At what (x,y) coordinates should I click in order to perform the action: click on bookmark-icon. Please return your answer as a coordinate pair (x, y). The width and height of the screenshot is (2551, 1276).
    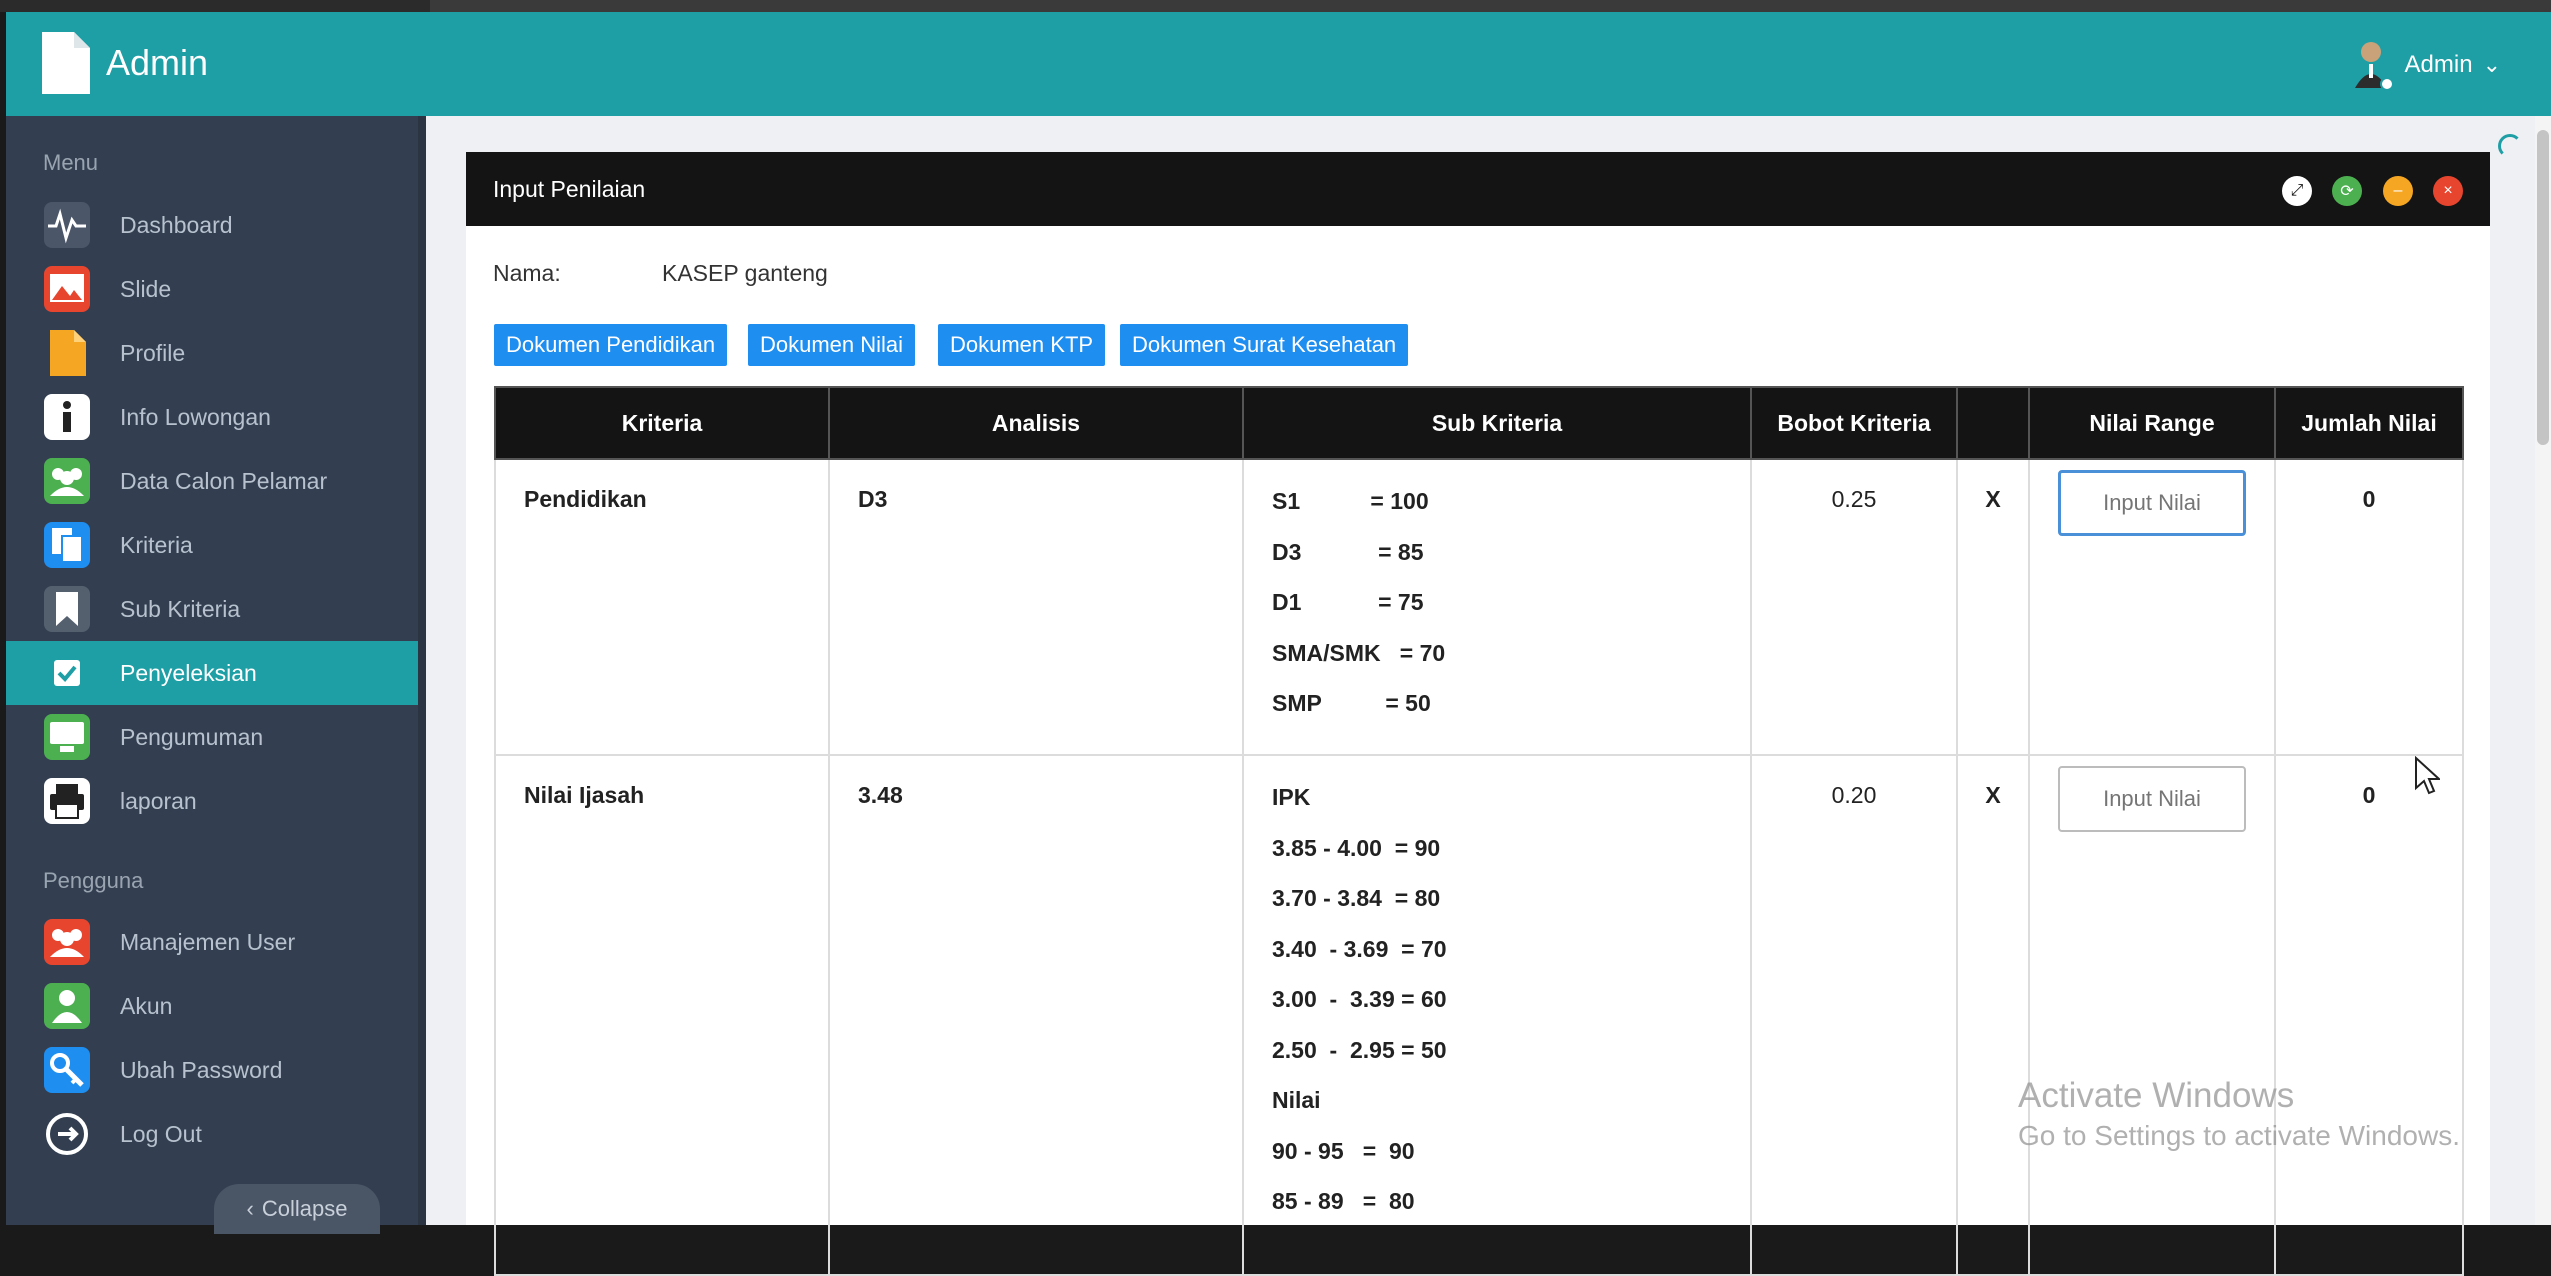
    Looking at the image, I should click on (67, 609).